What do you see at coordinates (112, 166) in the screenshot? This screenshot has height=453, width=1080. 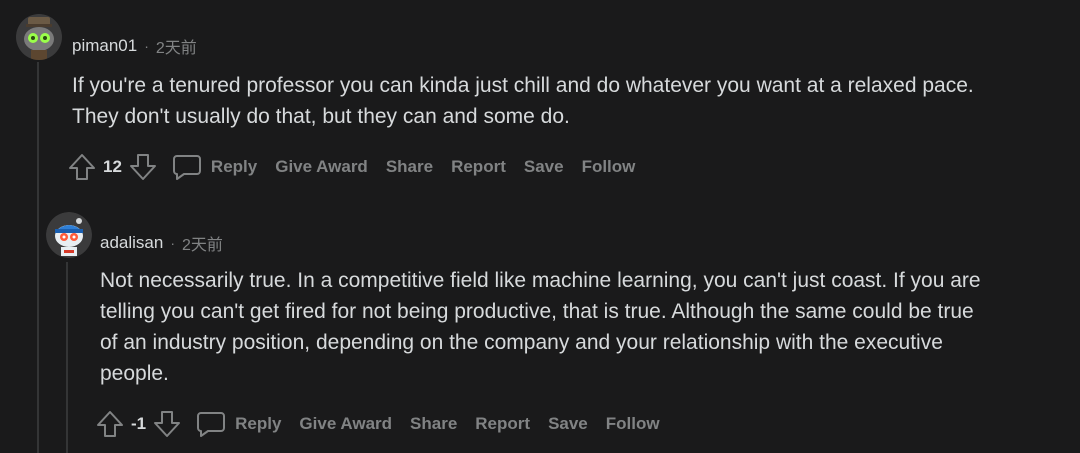 I see `vote-score: 12` at bounding box center [112, 166].